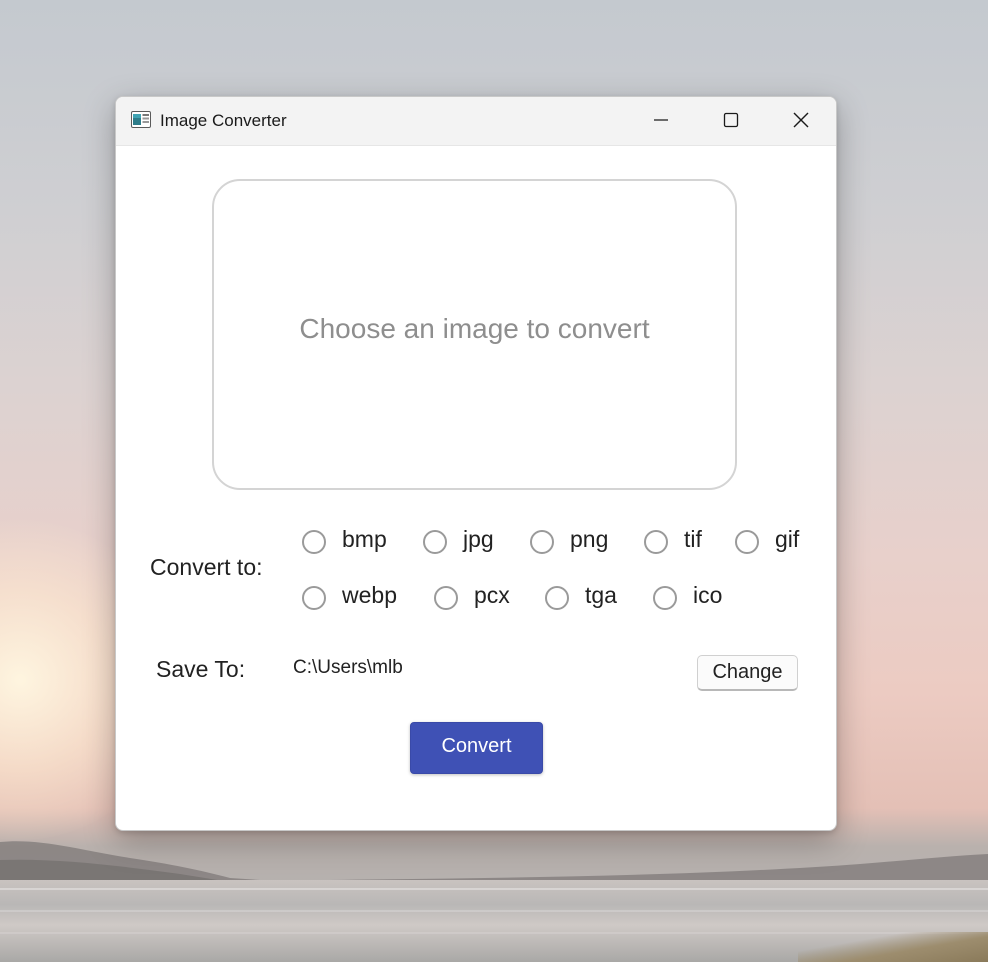 This screenshot has width=988, height=962. What do you see at coordinates (787, 538) in the screenshot?
I see `format-label: gif` at bounding box center [787, 538].